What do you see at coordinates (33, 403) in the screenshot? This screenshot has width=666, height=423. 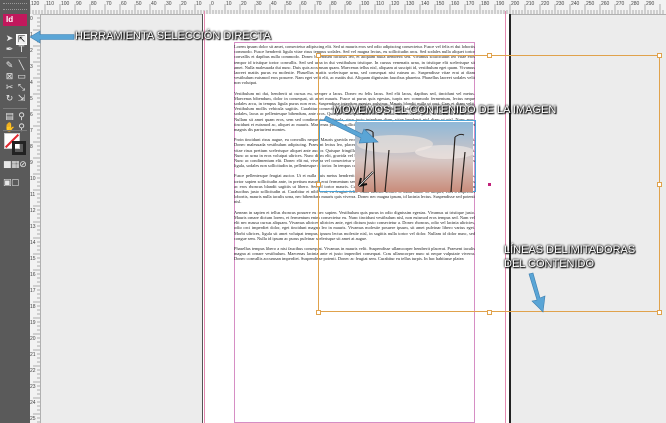 I see `ruler-label: 24` at bounding box center [33, 403].